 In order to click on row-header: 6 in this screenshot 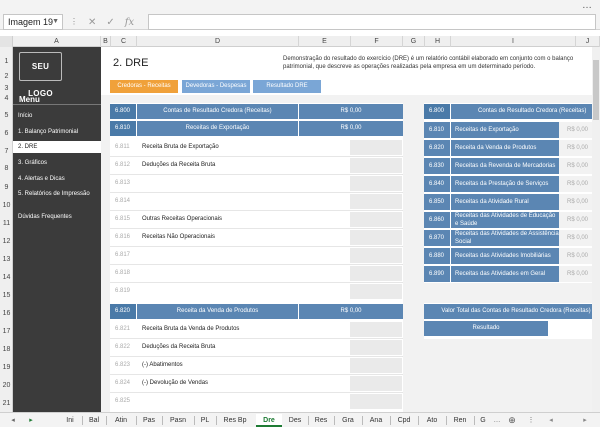, I will do `click(6, 133)`.